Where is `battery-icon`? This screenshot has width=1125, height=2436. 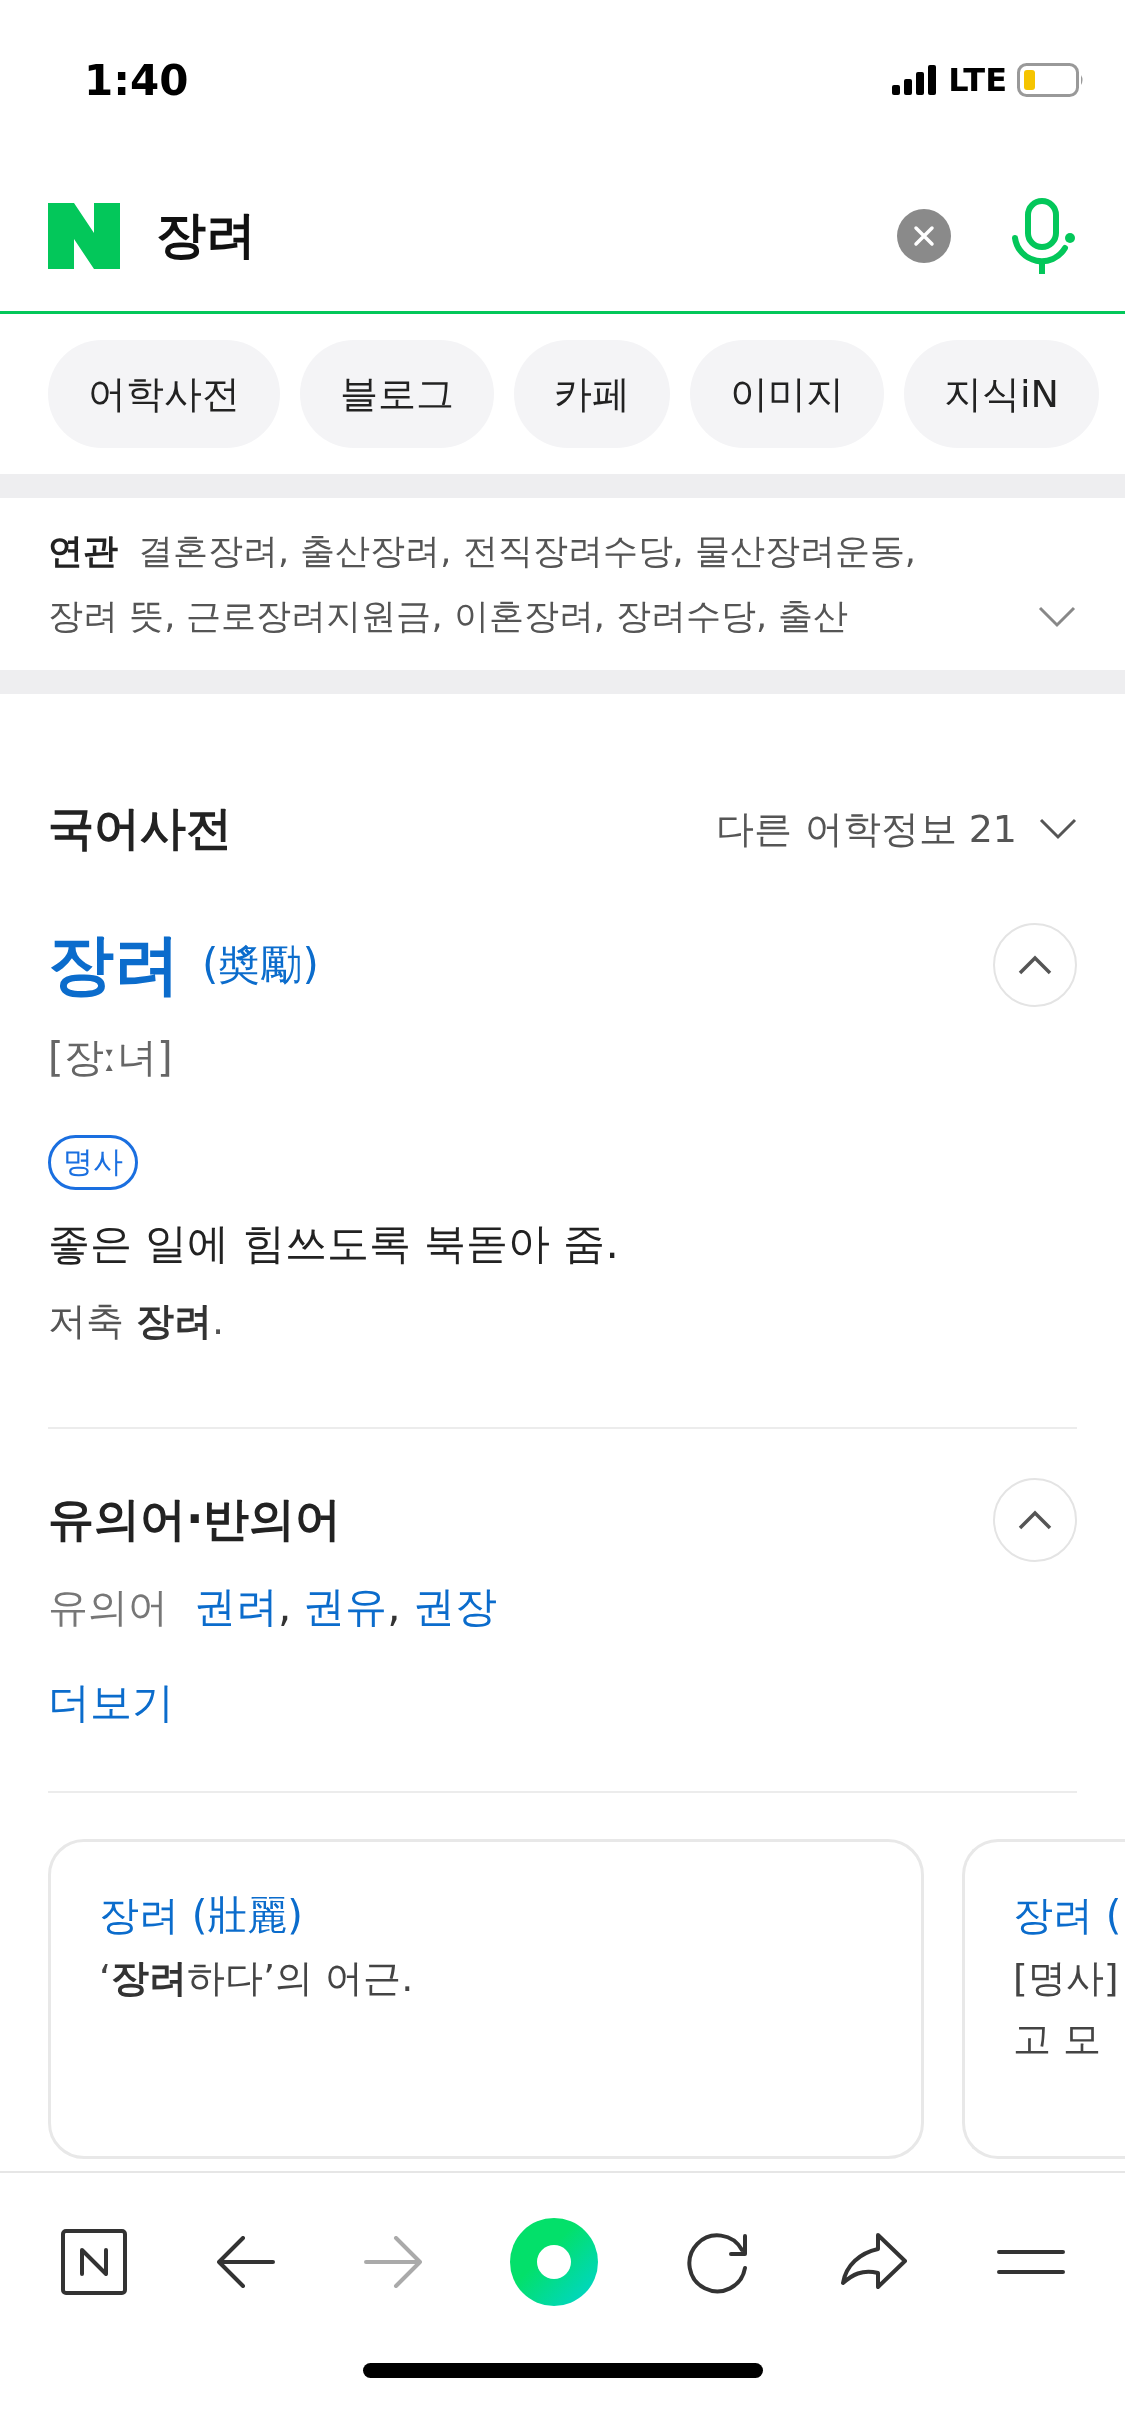 battery-icon is located at coordinates (1051, 80).